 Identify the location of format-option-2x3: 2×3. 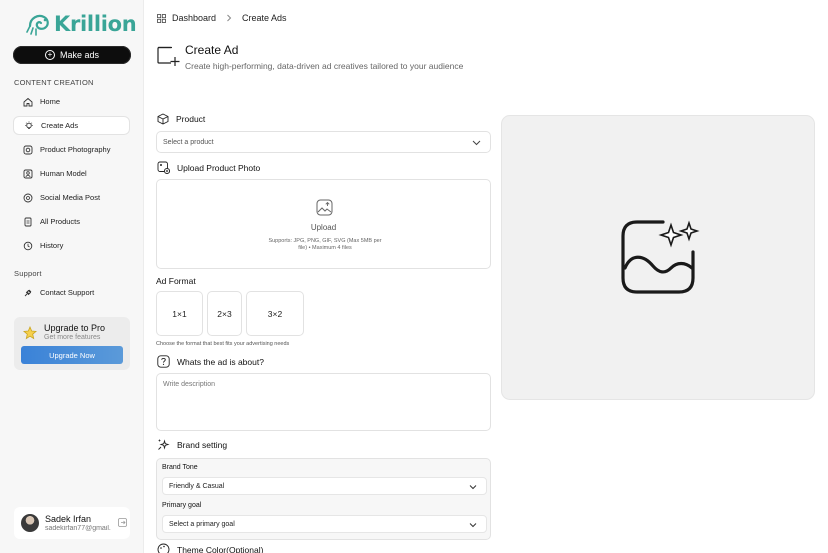
(224, 313).